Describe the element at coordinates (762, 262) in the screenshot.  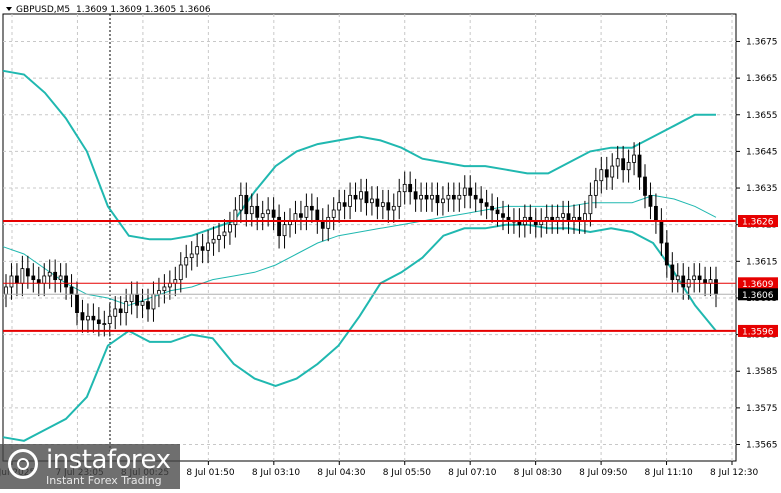
I see `y-tick-label: 1.3615` at that location.